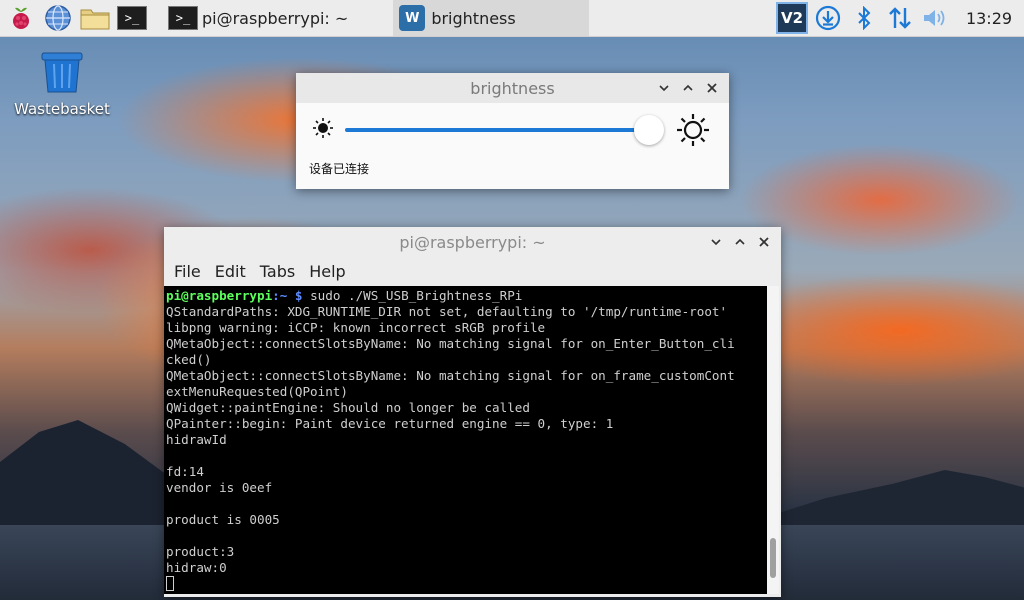 Image resolution: width=1024 pixels, height=600 pixels. Describe the element at coordinates (323, 128) in the screenshot. I see `sun-small-icon` at that location.